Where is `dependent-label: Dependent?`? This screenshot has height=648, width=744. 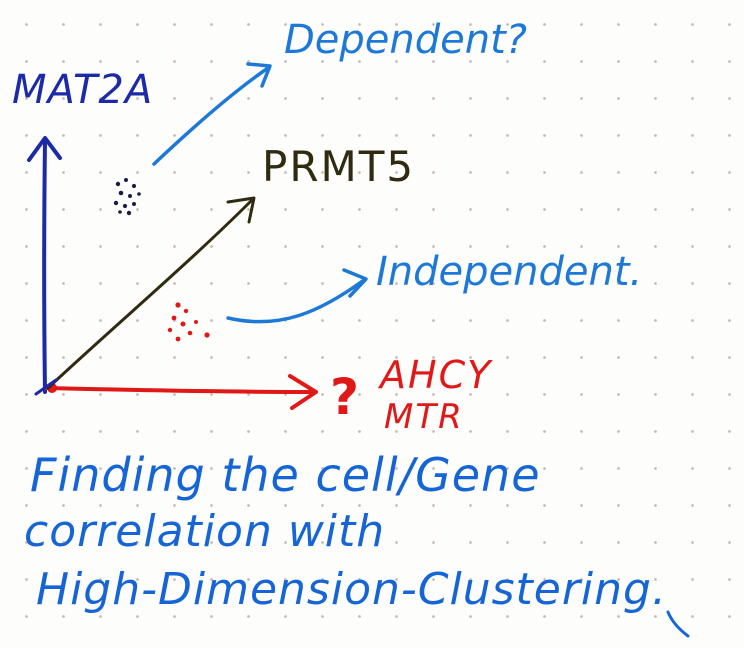 dependent-label: Dependent? is located at coordinates (406, 40).